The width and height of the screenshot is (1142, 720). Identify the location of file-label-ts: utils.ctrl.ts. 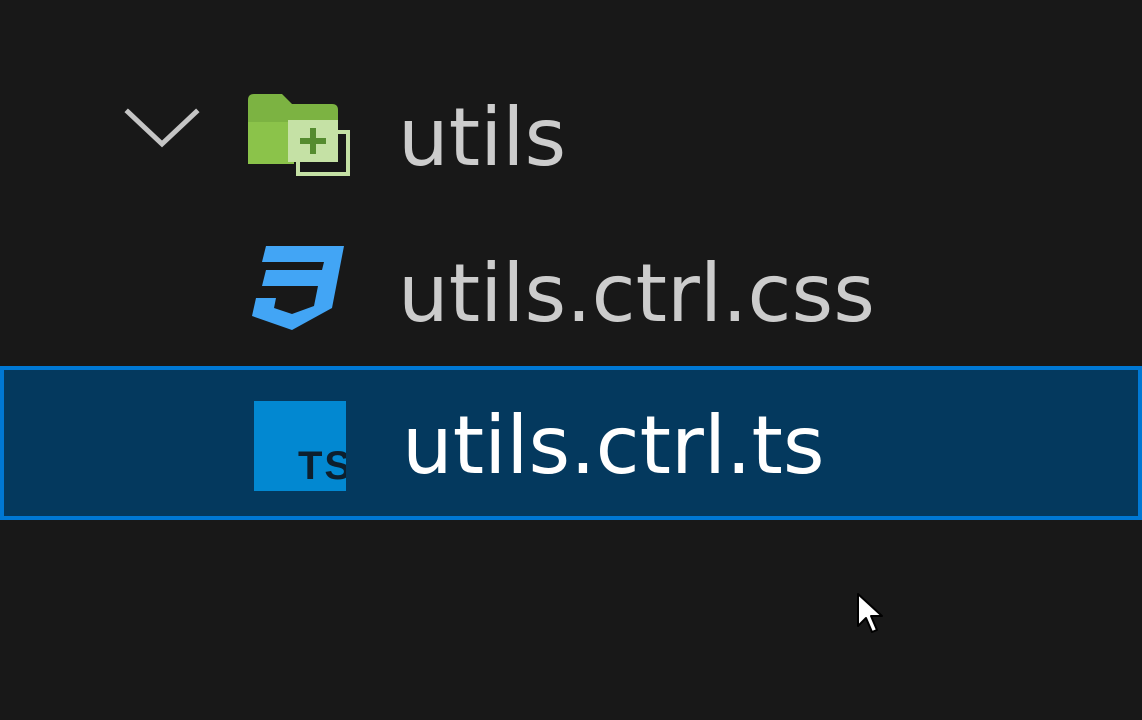
(613, 445).